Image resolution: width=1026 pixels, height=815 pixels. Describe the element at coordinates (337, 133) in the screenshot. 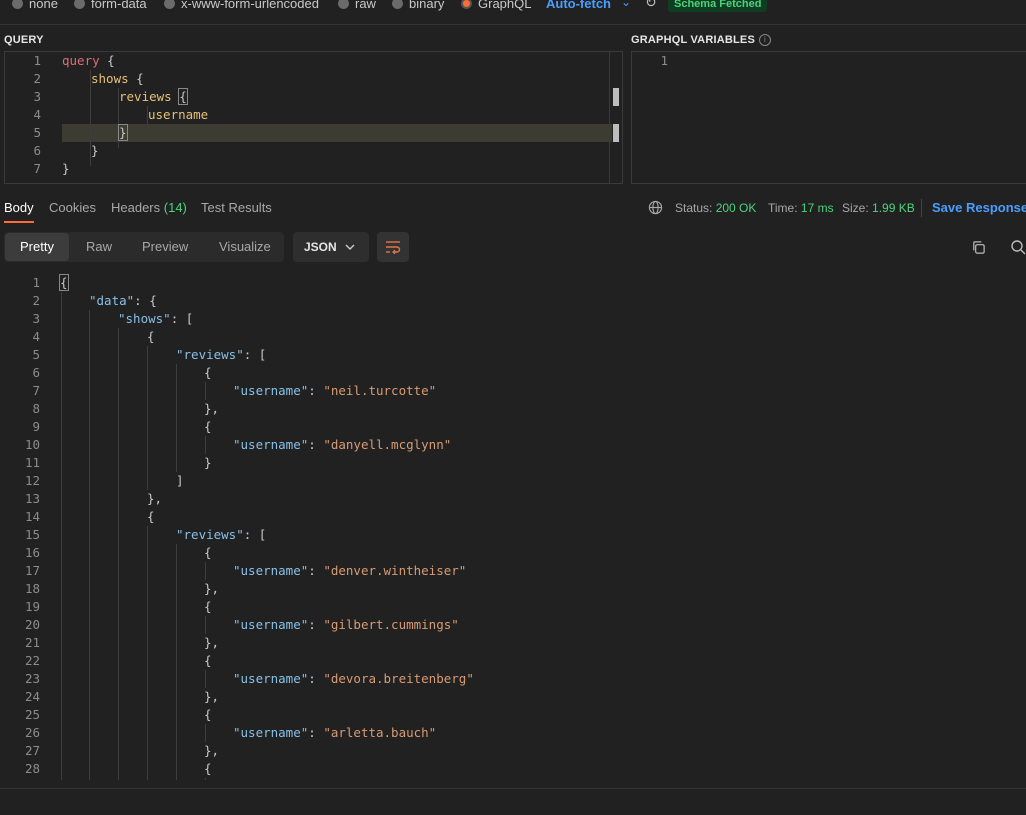

I see `current-line-highlight` at that location.